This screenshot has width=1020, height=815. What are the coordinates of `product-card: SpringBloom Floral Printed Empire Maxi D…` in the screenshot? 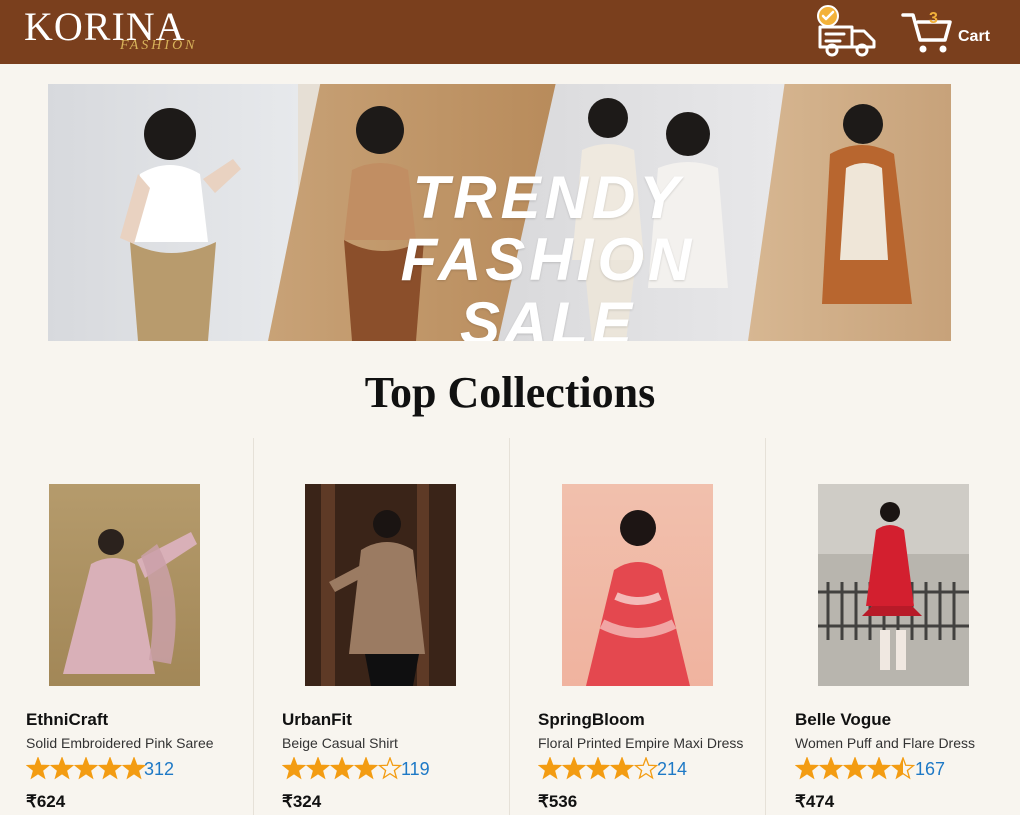 It's located at (637, 626).